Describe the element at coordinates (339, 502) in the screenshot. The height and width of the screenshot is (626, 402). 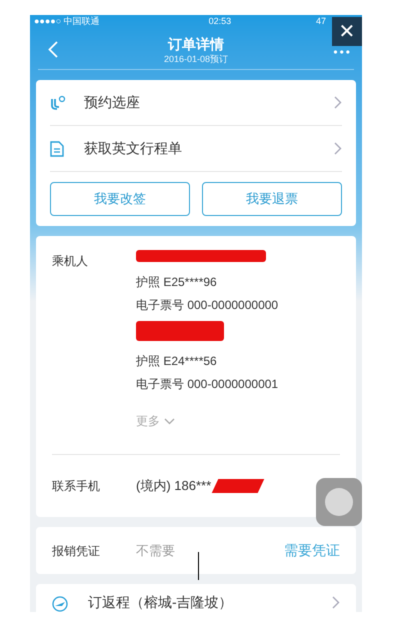
I see `assistive-touch-button` at that location.